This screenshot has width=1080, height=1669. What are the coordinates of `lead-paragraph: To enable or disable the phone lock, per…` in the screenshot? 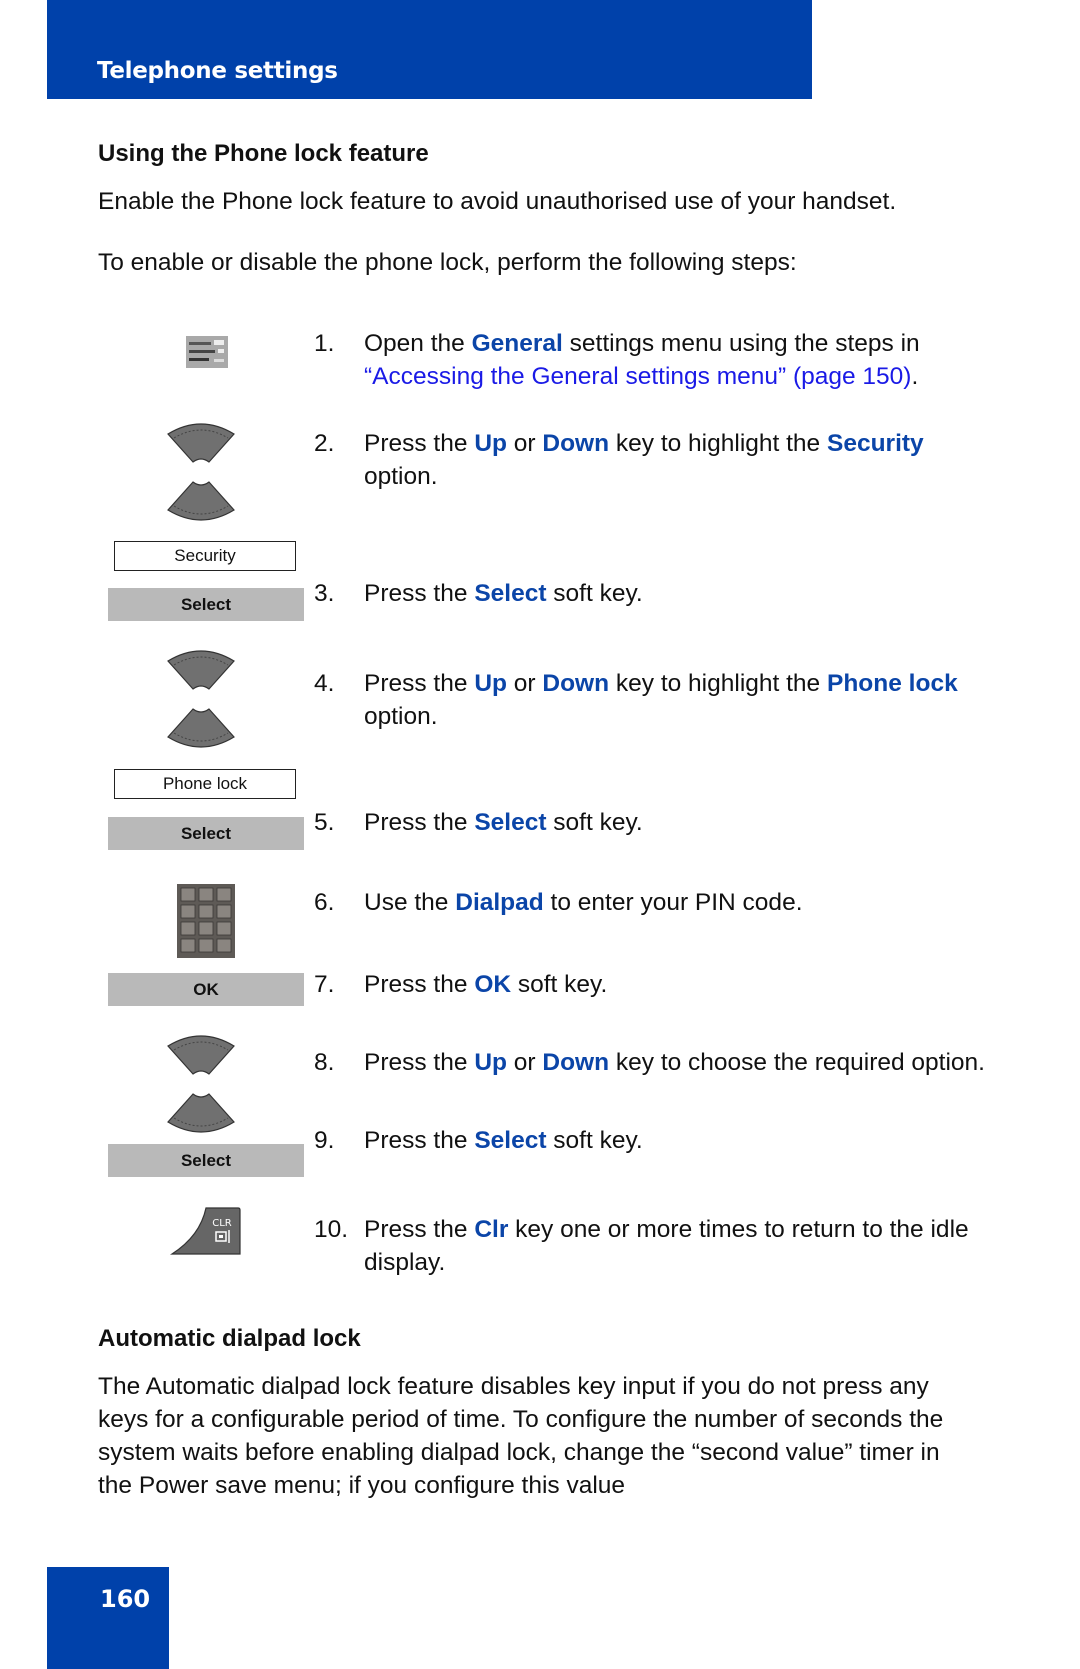 It's located at (447, 262).